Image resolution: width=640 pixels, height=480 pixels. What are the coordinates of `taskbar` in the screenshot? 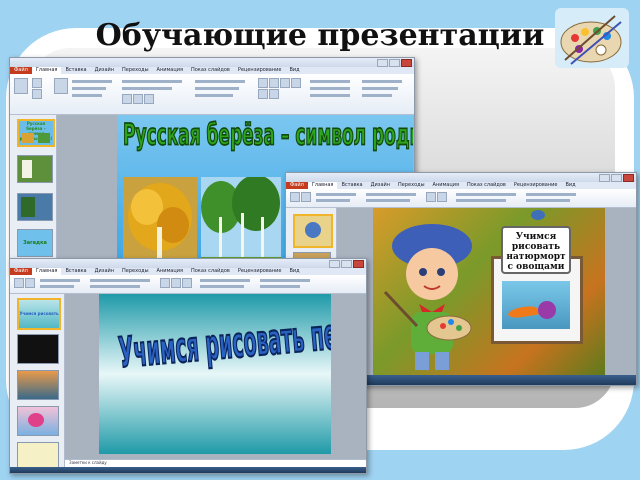 It's located at (188, 470).